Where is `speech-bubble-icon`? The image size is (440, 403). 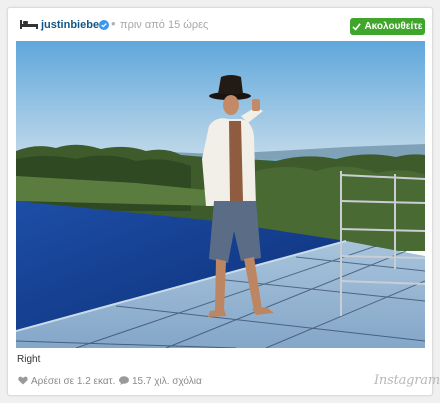
speech-bubble-icon is located at coordinates (124, 380).